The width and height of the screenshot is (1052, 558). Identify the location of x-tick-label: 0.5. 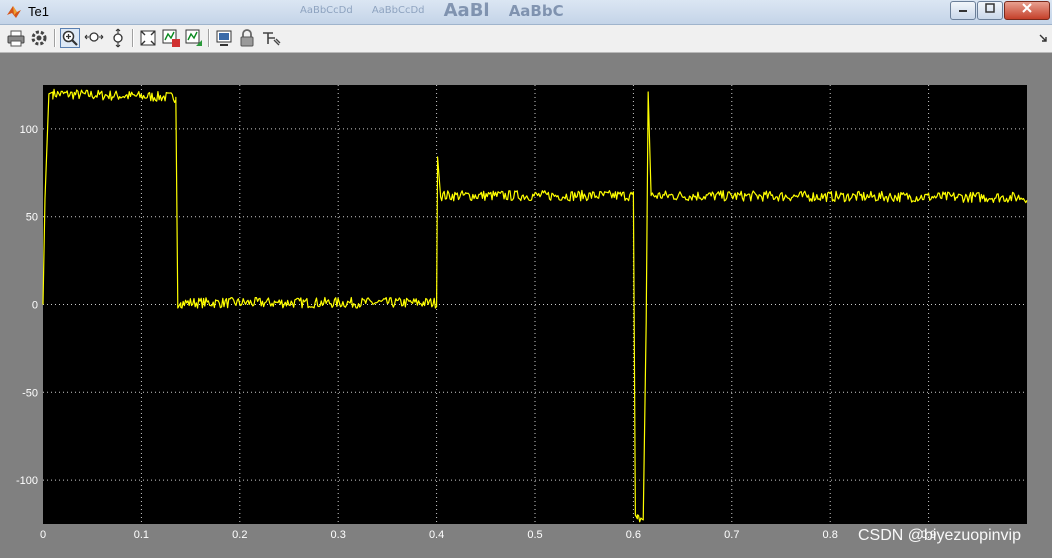
(534, 535).